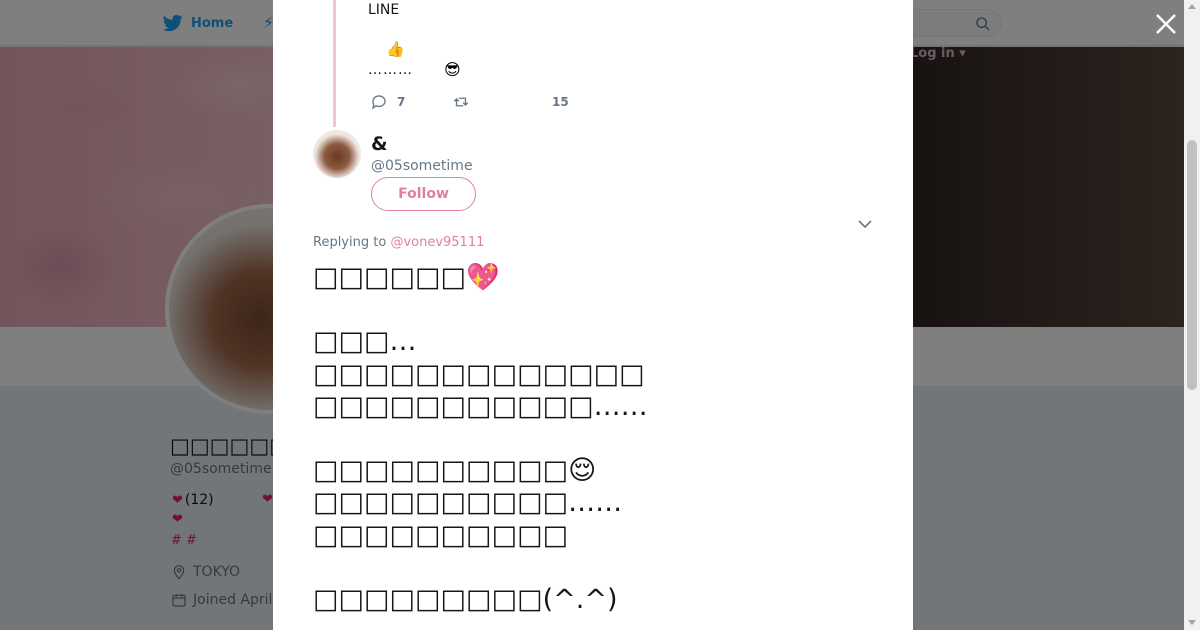  I want to click on like-count: 15, so click(560, 102).